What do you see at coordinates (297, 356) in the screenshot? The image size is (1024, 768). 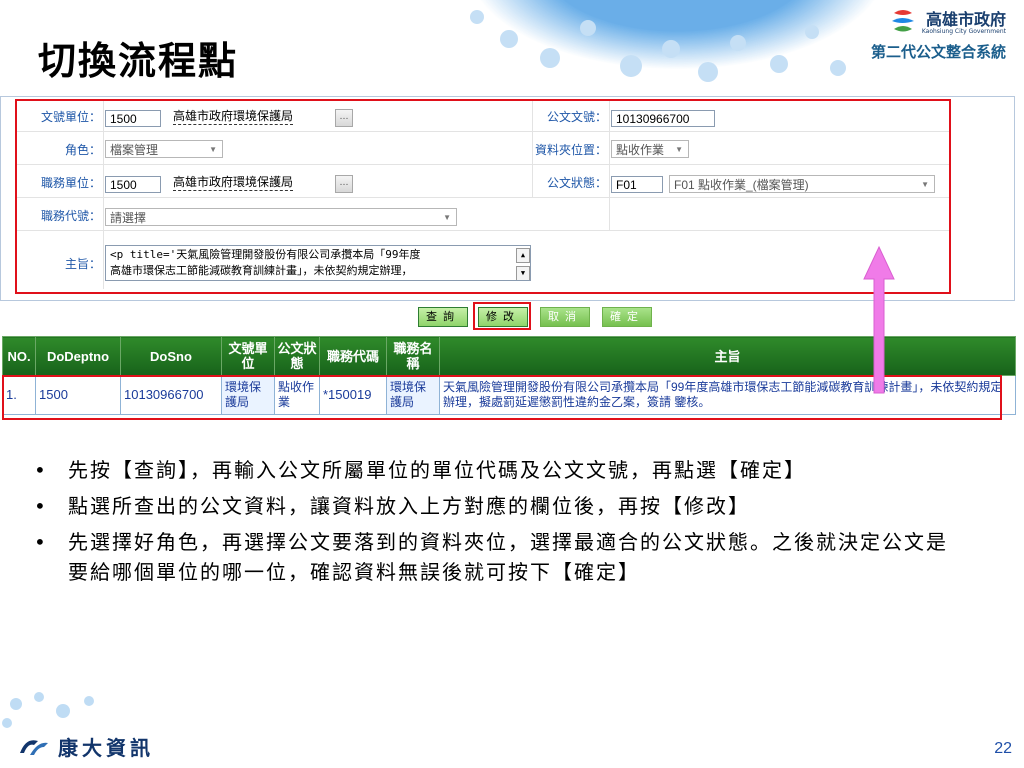 I see `col-doc-status-header: 公文狀態` at bounding box center [297, 356].